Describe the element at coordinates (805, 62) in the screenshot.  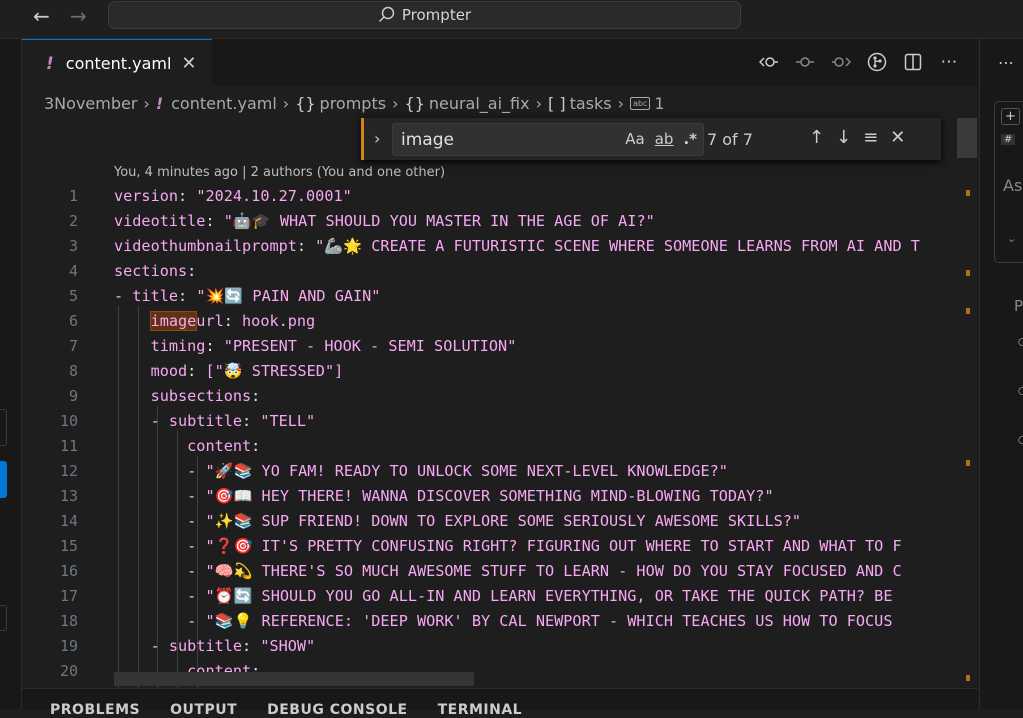
I see `commit-icon` at that location.